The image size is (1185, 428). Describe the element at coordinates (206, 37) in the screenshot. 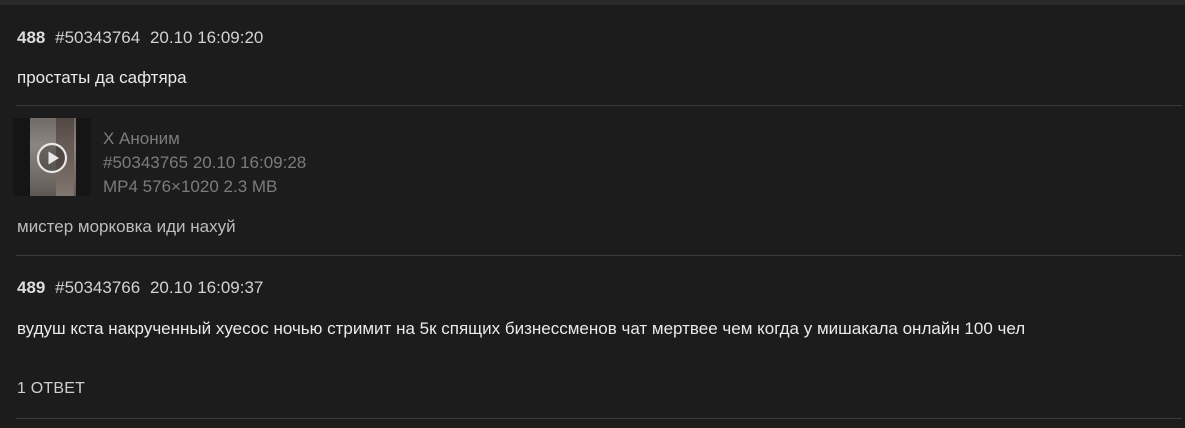

I see `post-datetime: 20.10 16:09:20` at that location.